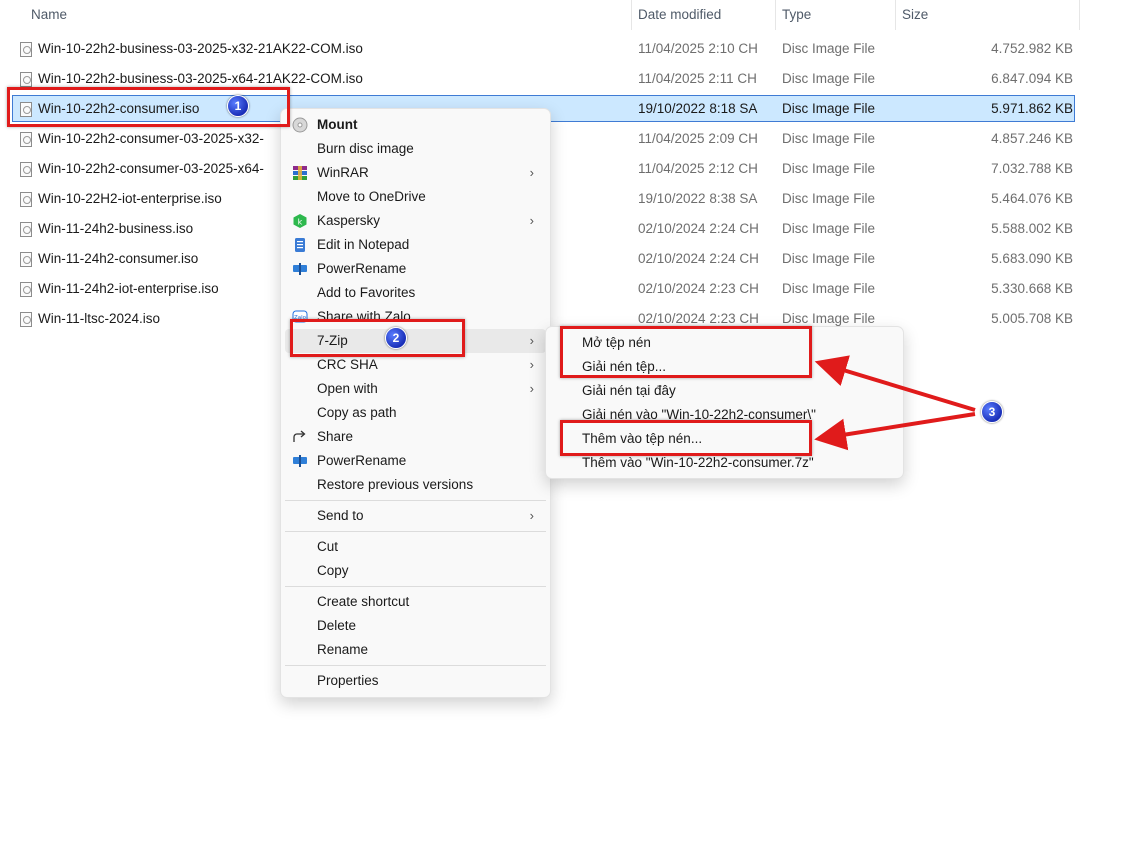 This screenshot has width=1131, height=865. I want to click on arrow-to-add-archive, so click(895, 431).